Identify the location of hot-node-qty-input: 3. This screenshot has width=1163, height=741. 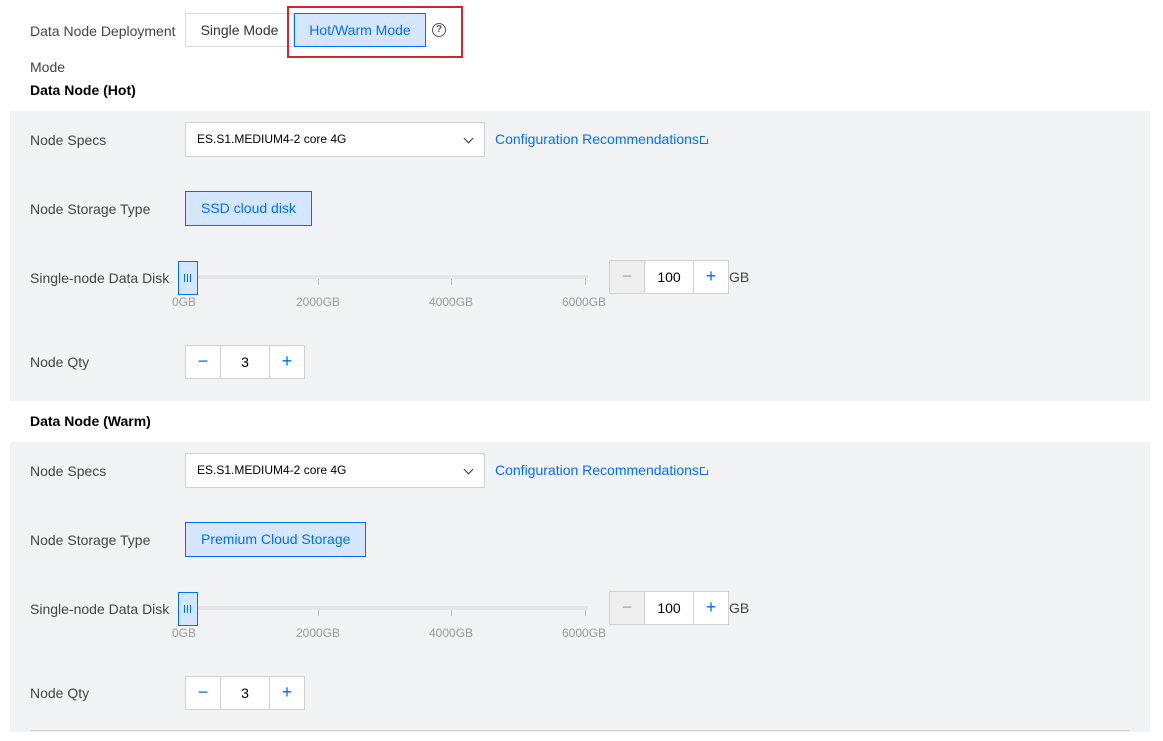
(245, 362).